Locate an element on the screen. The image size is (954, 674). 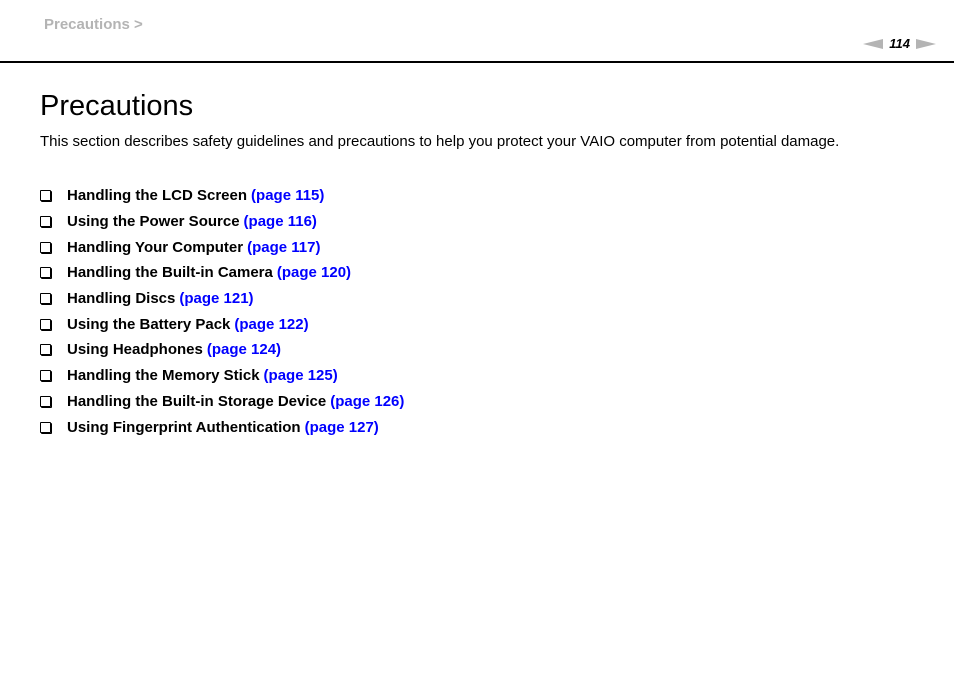
topic-label: Using Fingerprint Authentication is located at coordinates (184, 427).